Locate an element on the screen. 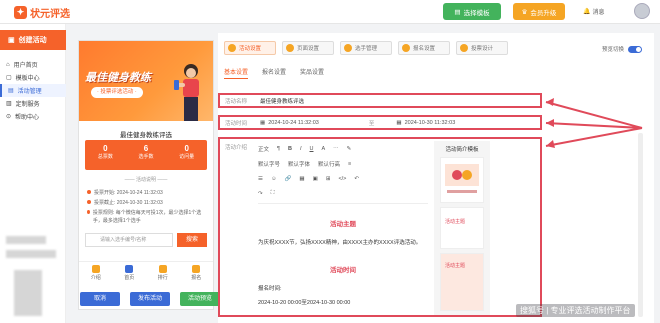 Image resolution: width=660 pixels, height=323 pixels. doc-heading: 活动主题 is located at coordinates (343, 224).